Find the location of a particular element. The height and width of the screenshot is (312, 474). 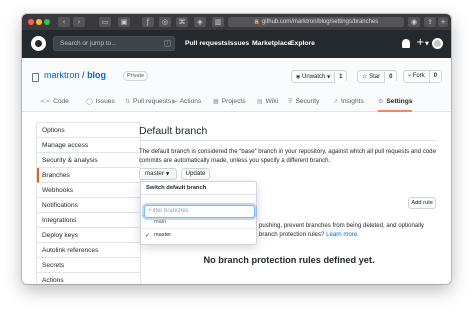

extension-icon: ◎ is located at coordinates (165, 22).